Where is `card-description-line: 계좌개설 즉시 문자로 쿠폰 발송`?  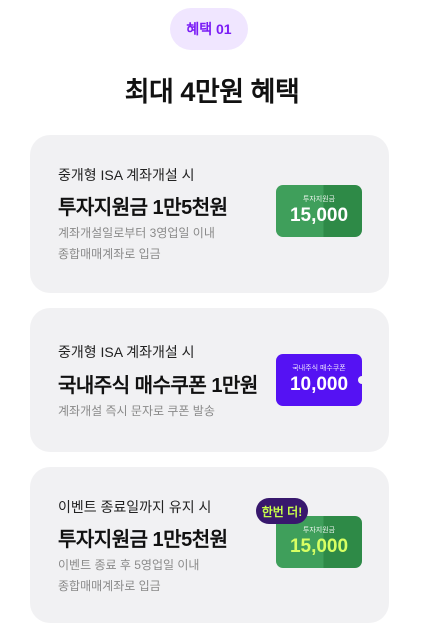 card-description-line: 계좌개설 즉시 문자로 쿠폰 발송 is located at coordinates (136, 411).